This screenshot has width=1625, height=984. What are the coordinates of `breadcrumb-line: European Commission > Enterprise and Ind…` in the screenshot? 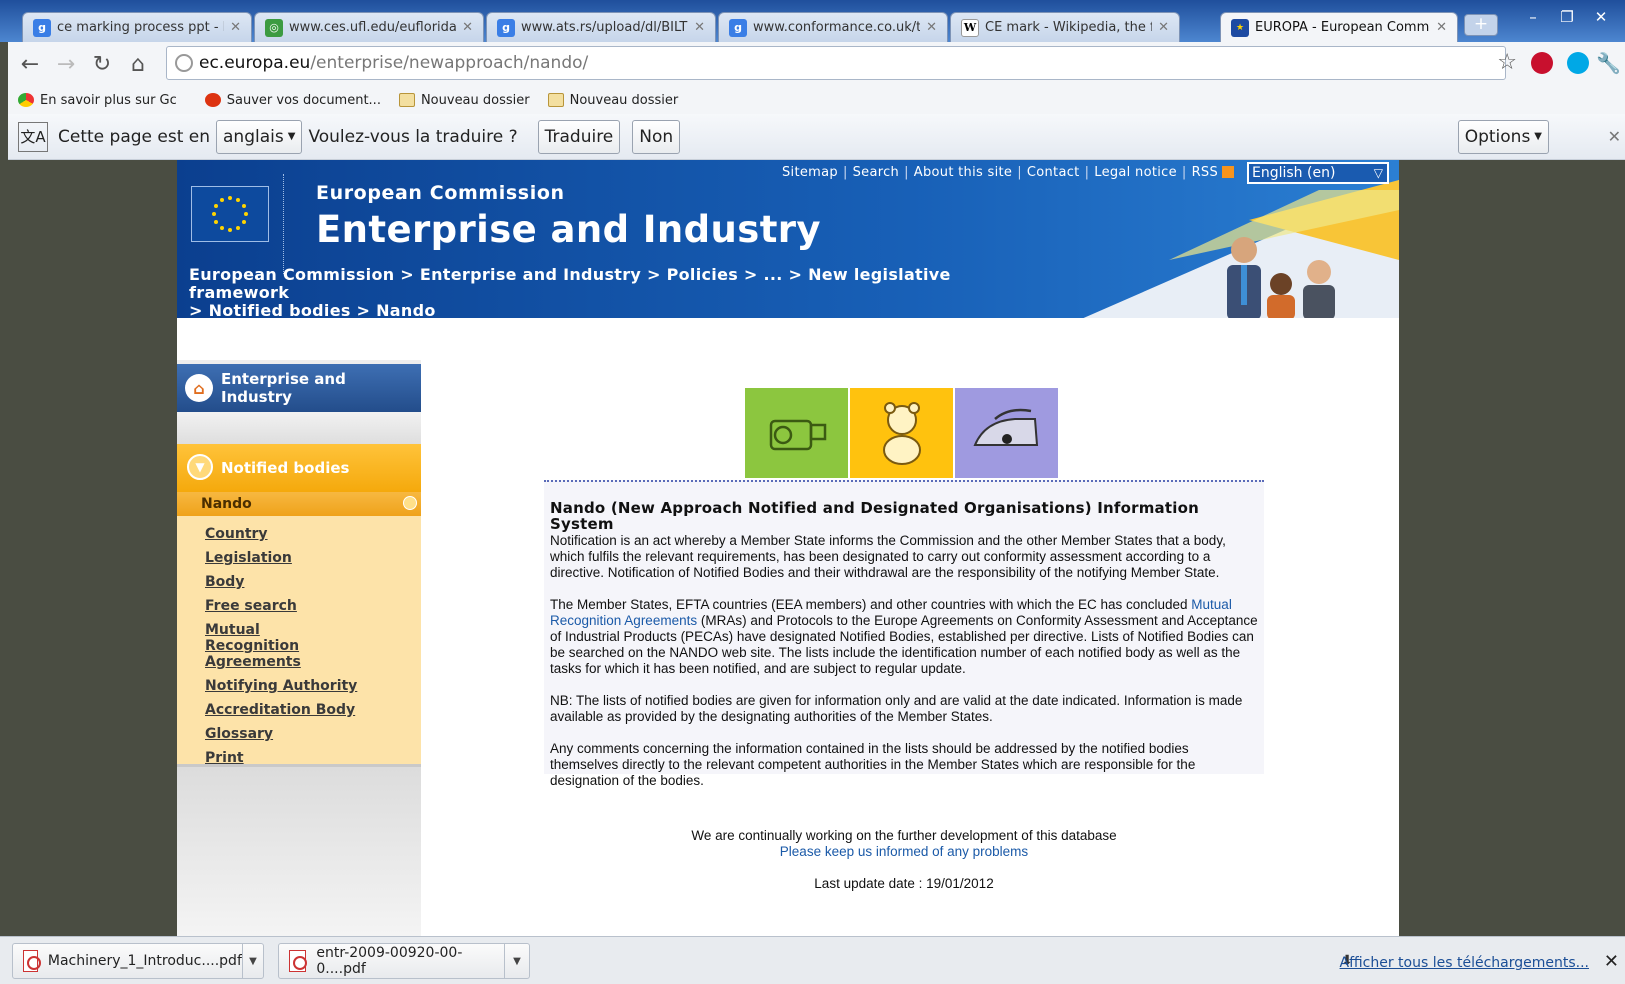 It's located at (604, 284).